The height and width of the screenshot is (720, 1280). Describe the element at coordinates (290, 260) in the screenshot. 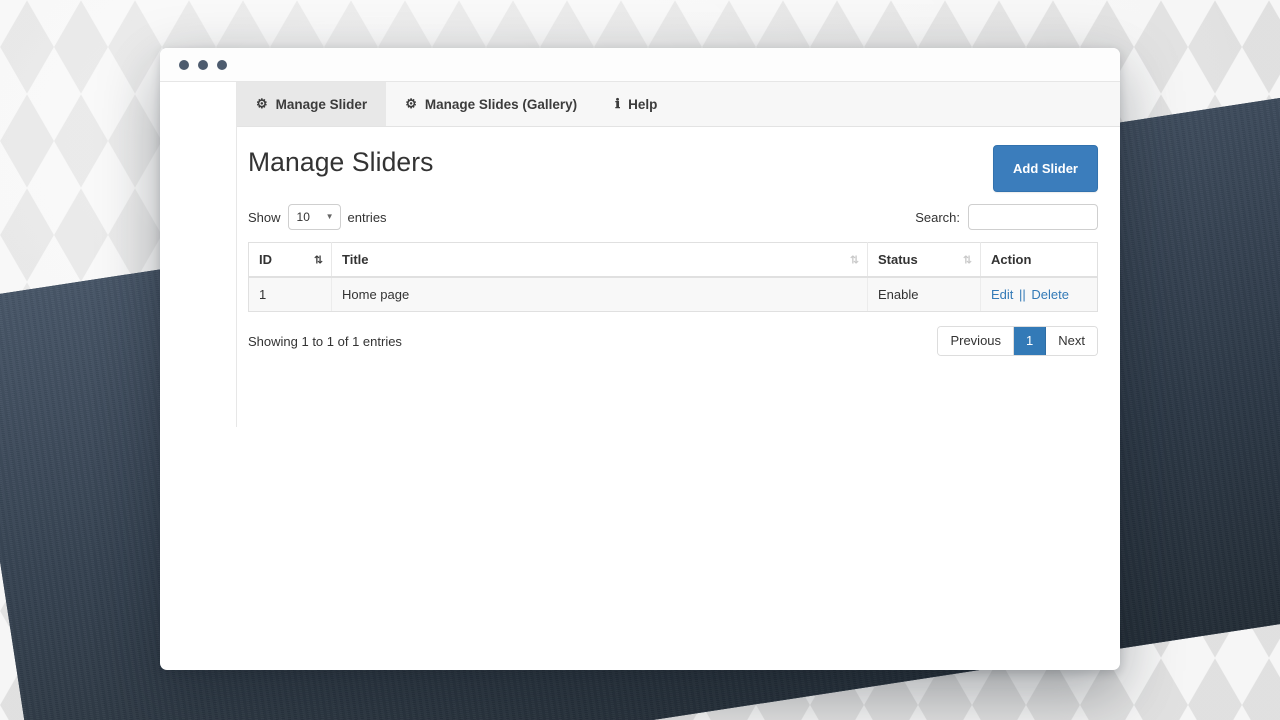

I see `column-header-id: ID ⇅` at that location.